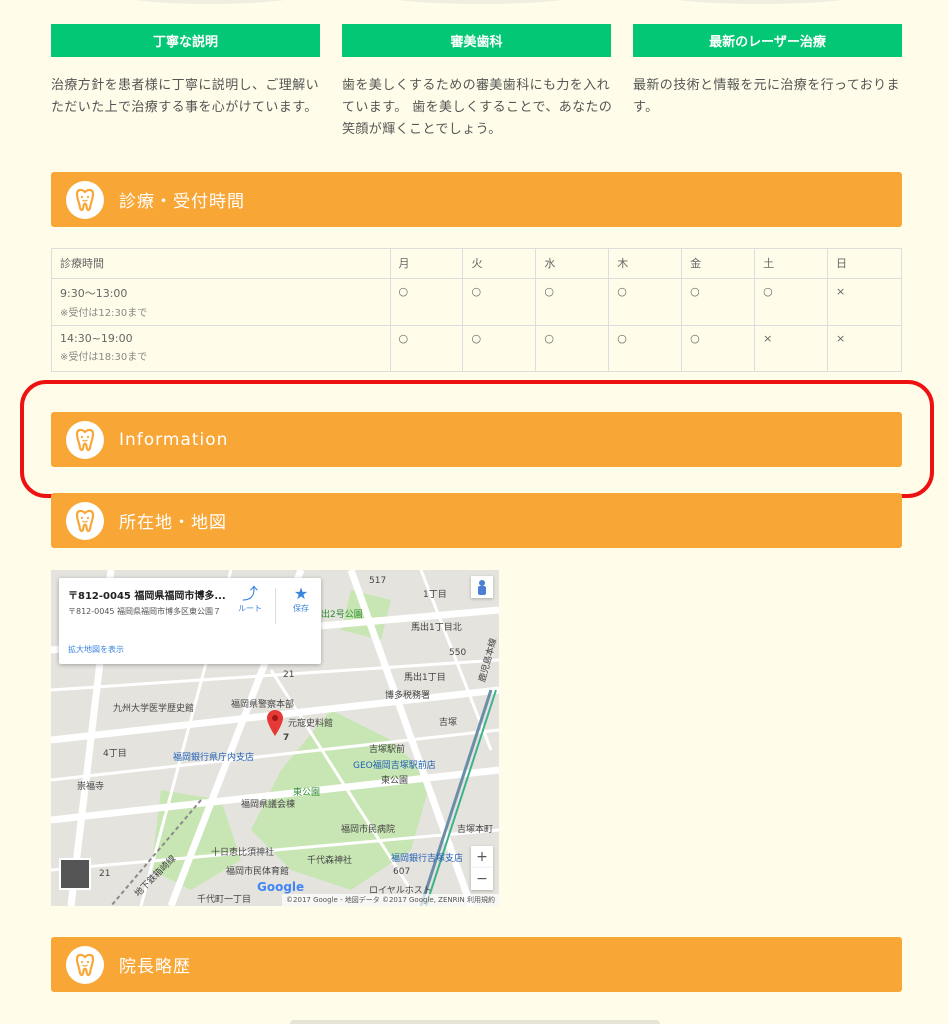 The width and height of the screenshot is (948, 1024). Describe the element at coordinates (281, 887) in the screenshot. I see `google-logo: Google` at that location.